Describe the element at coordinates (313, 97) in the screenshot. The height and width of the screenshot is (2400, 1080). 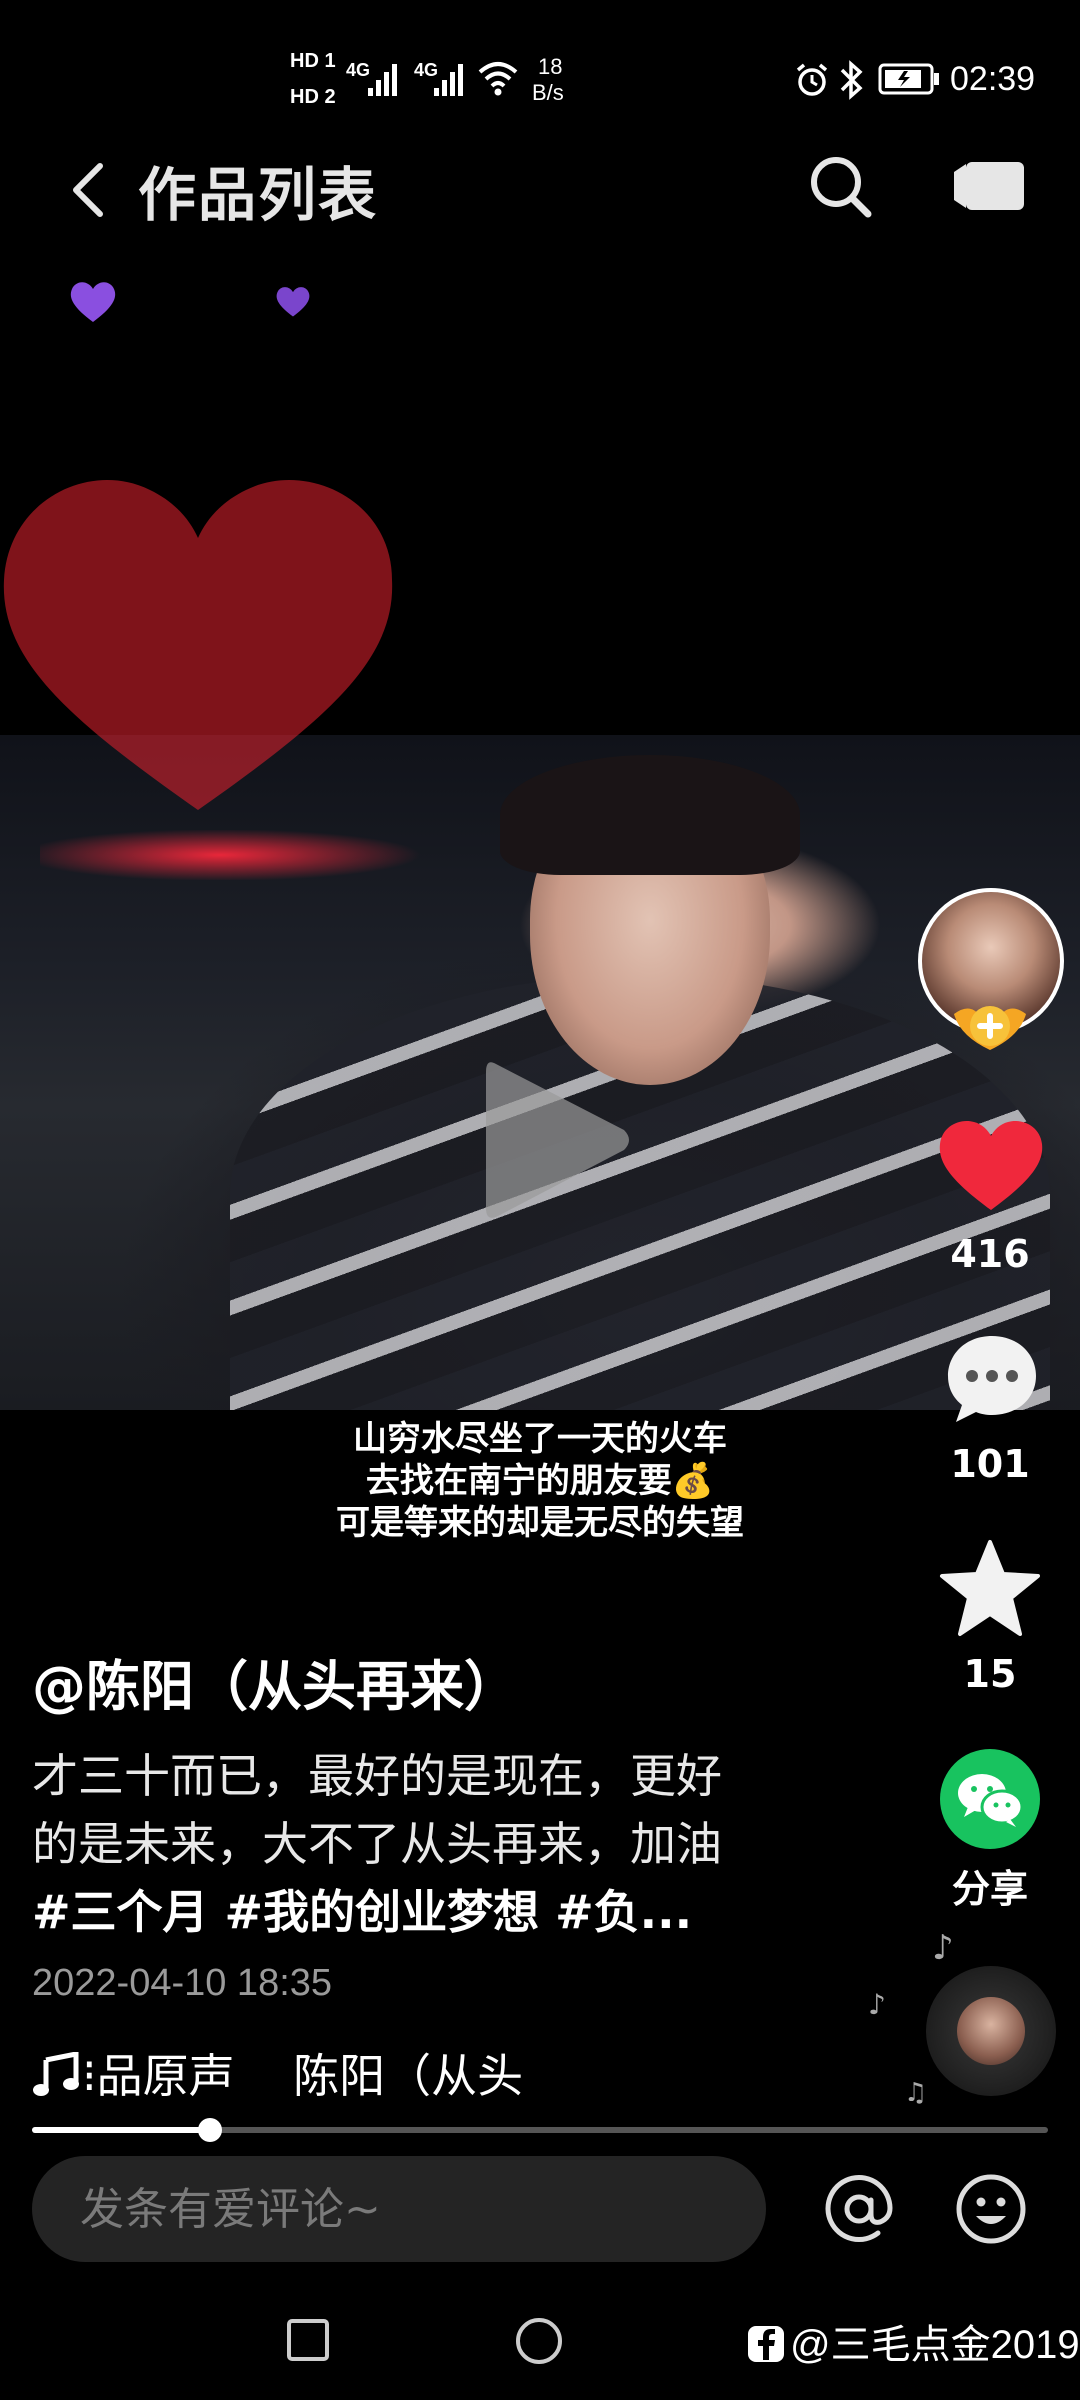
I see `hd2-indicator: HD 2` at that location.